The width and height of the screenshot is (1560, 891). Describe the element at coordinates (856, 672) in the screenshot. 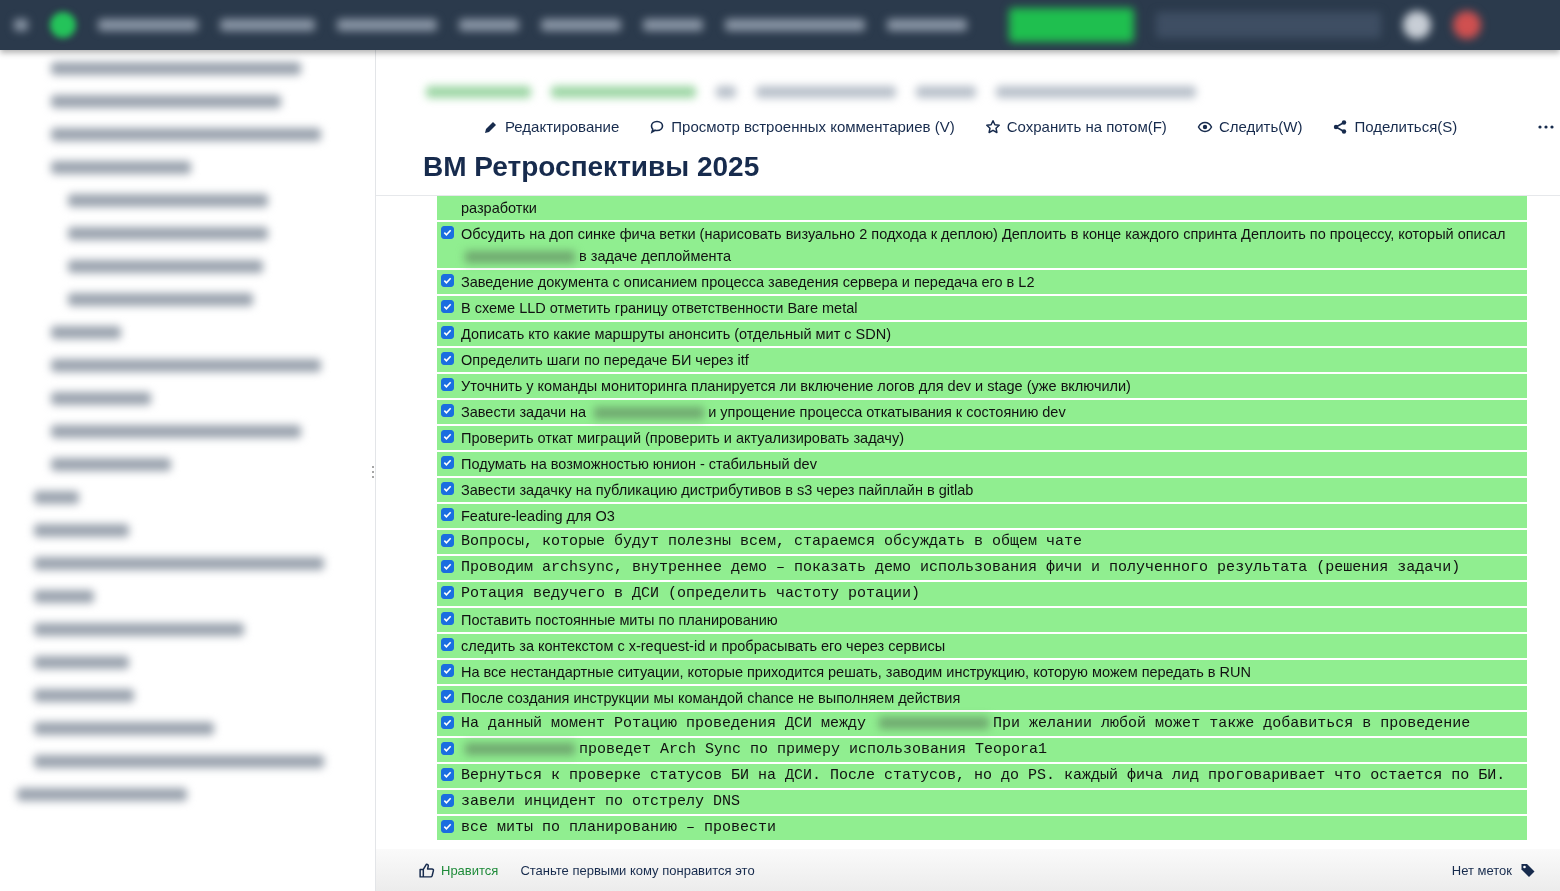

I see `task-text: На все нестандартные ситуации, которые приходится решать, заводим инструкцию, которую можем передать в RUN` at that location.